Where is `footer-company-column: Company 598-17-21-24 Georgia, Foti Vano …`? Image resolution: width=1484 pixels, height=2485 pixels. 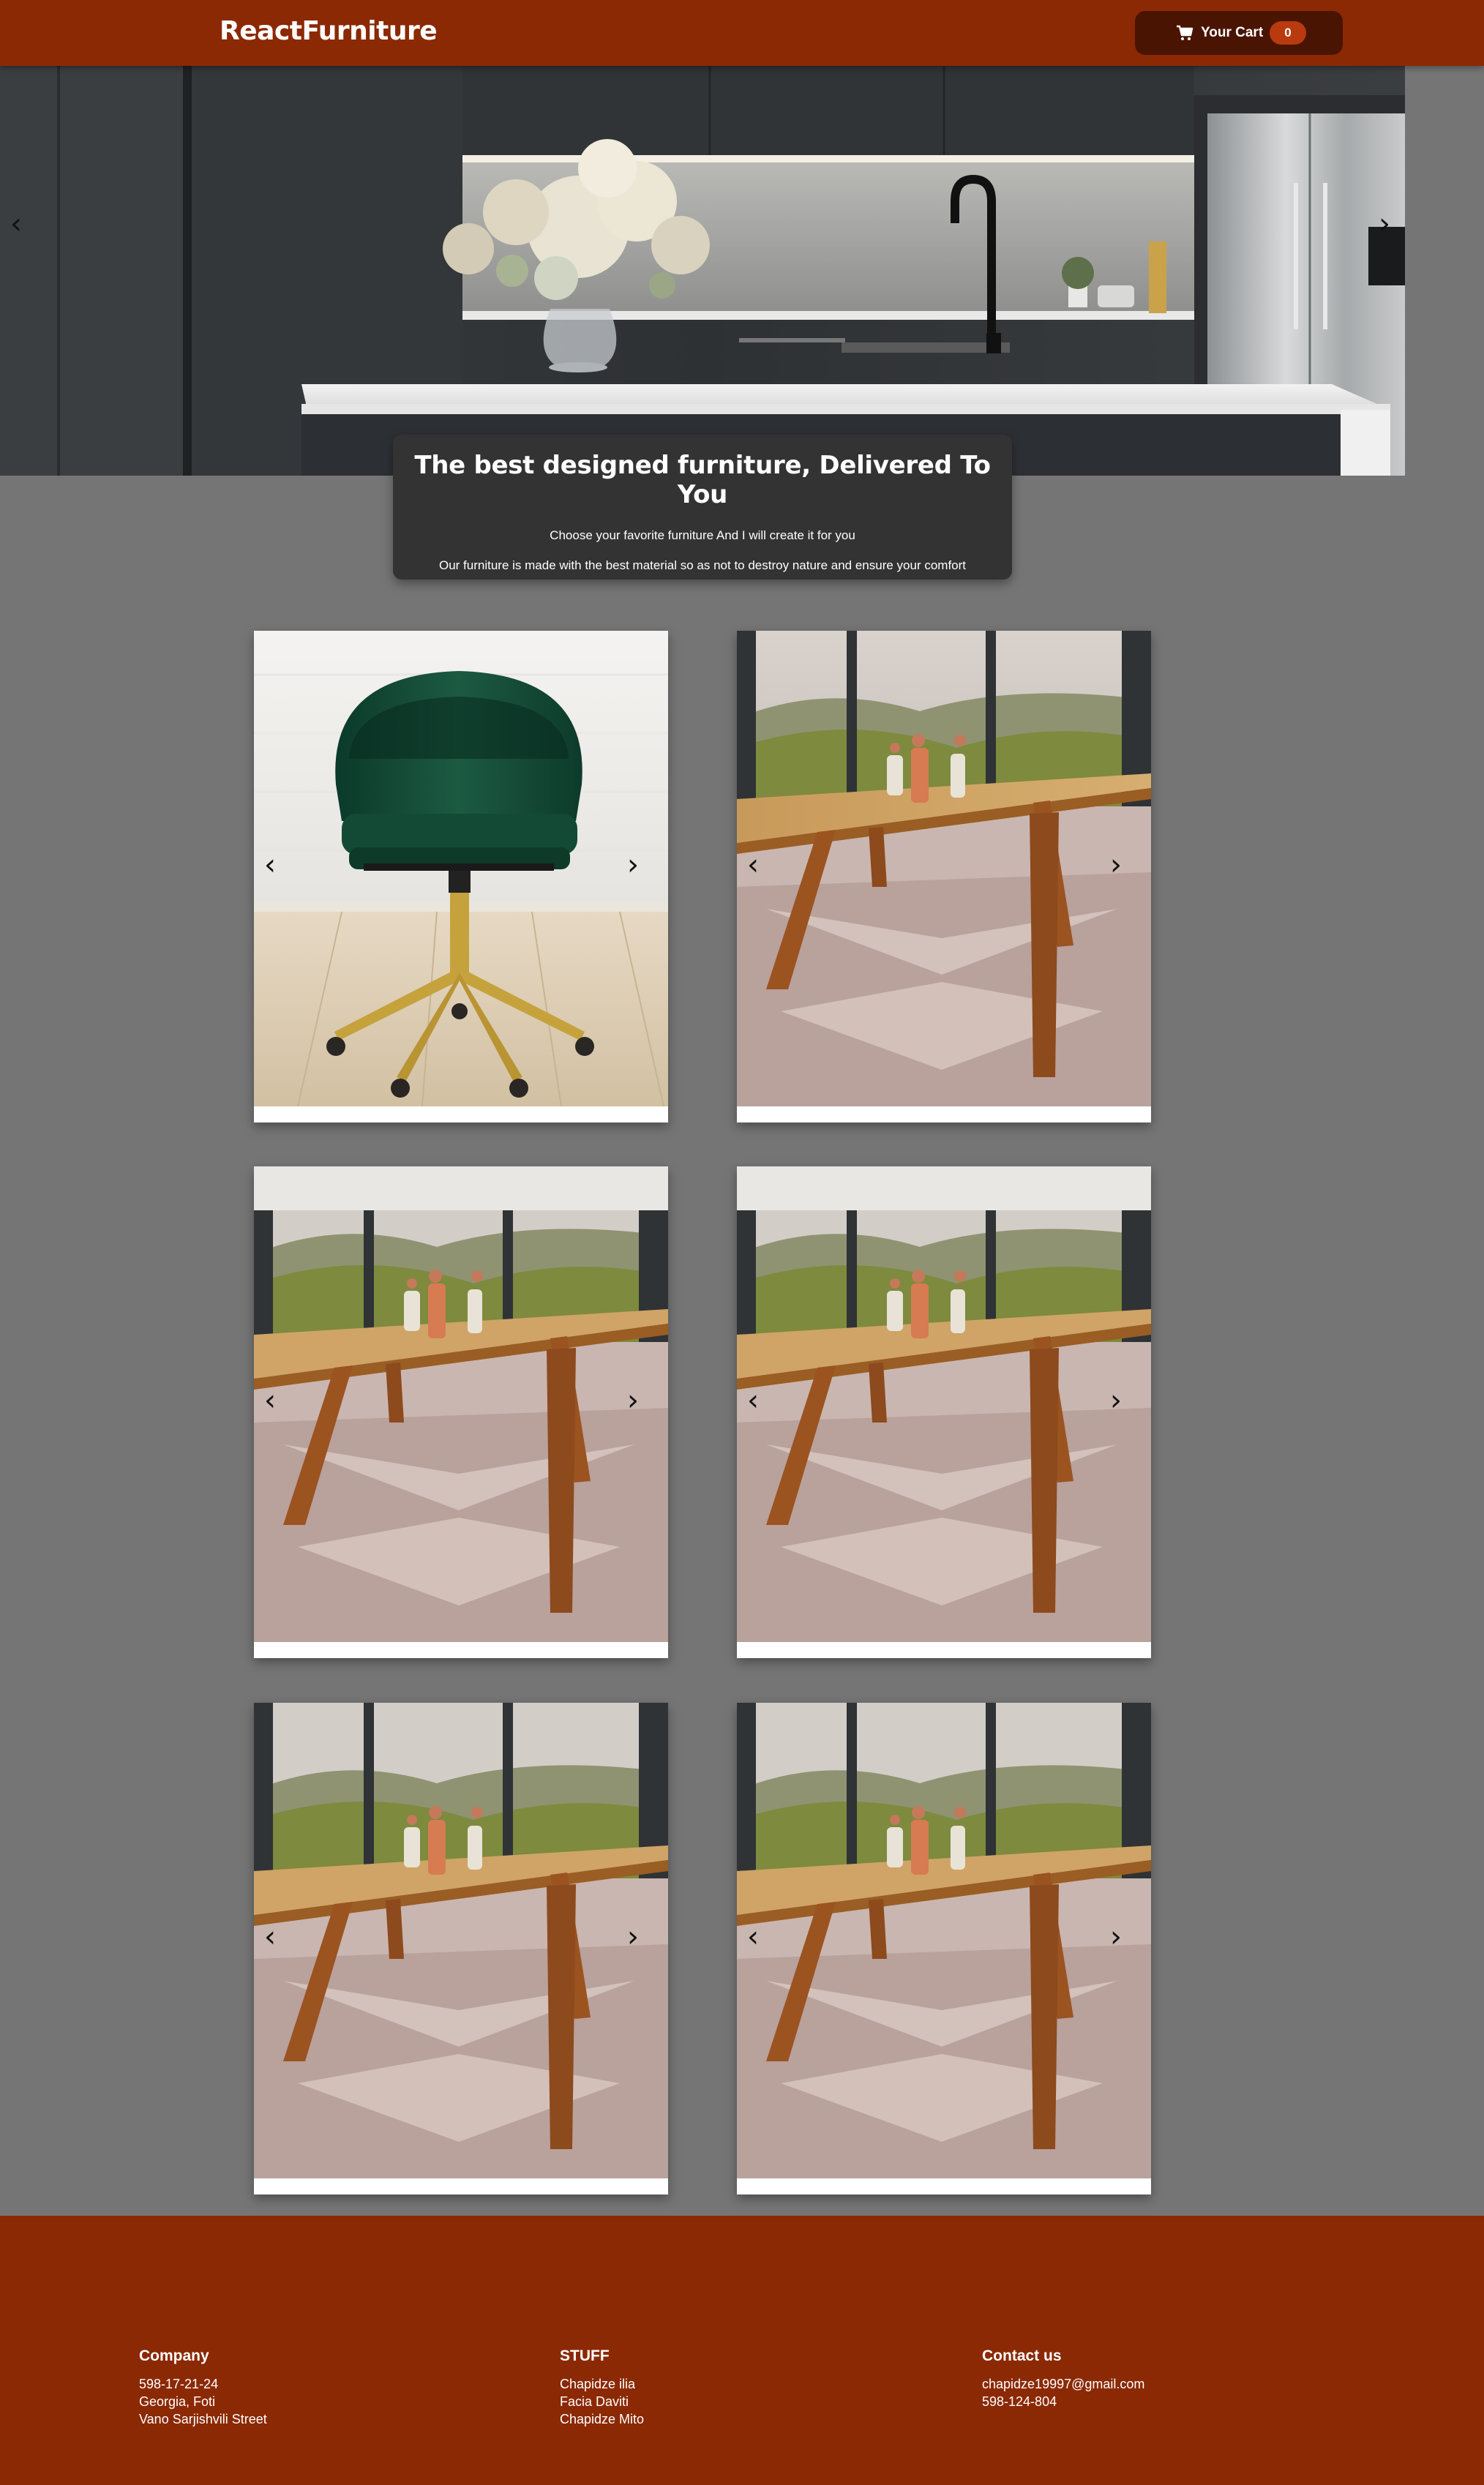
footer-company-column: Company 598-17-21-24 Georgia, Foti Vano … is located at coordinates (203, 2387).